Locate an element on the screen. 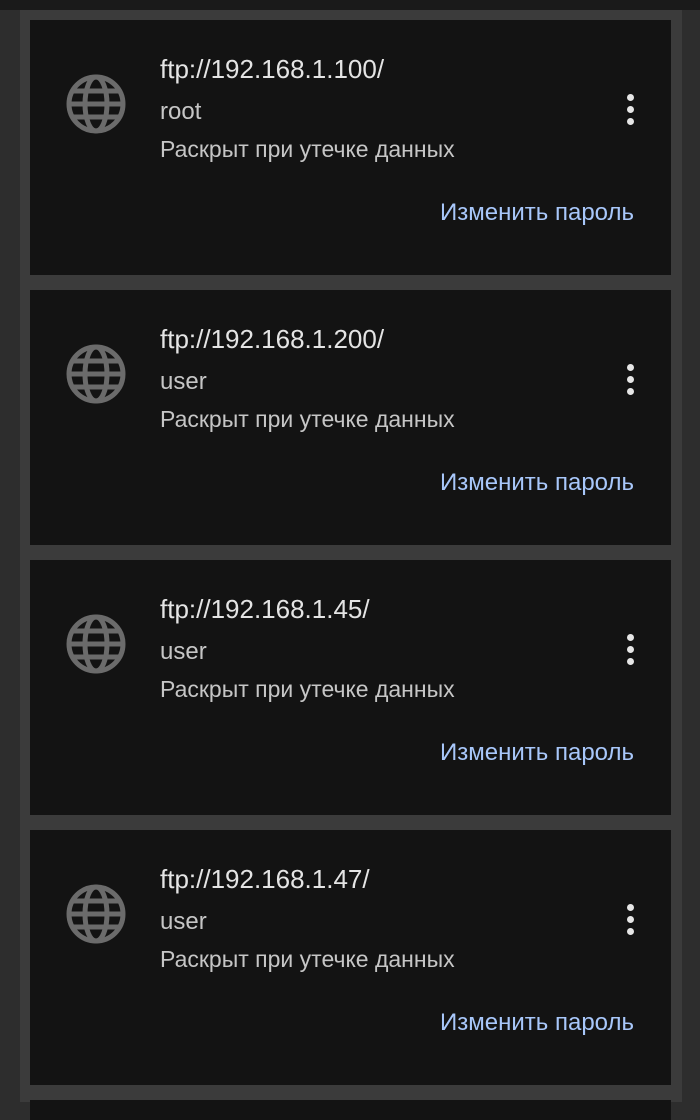 This screenshot has width=700, height=1120. credential-card-partial is located at coordinates (350, 1110).